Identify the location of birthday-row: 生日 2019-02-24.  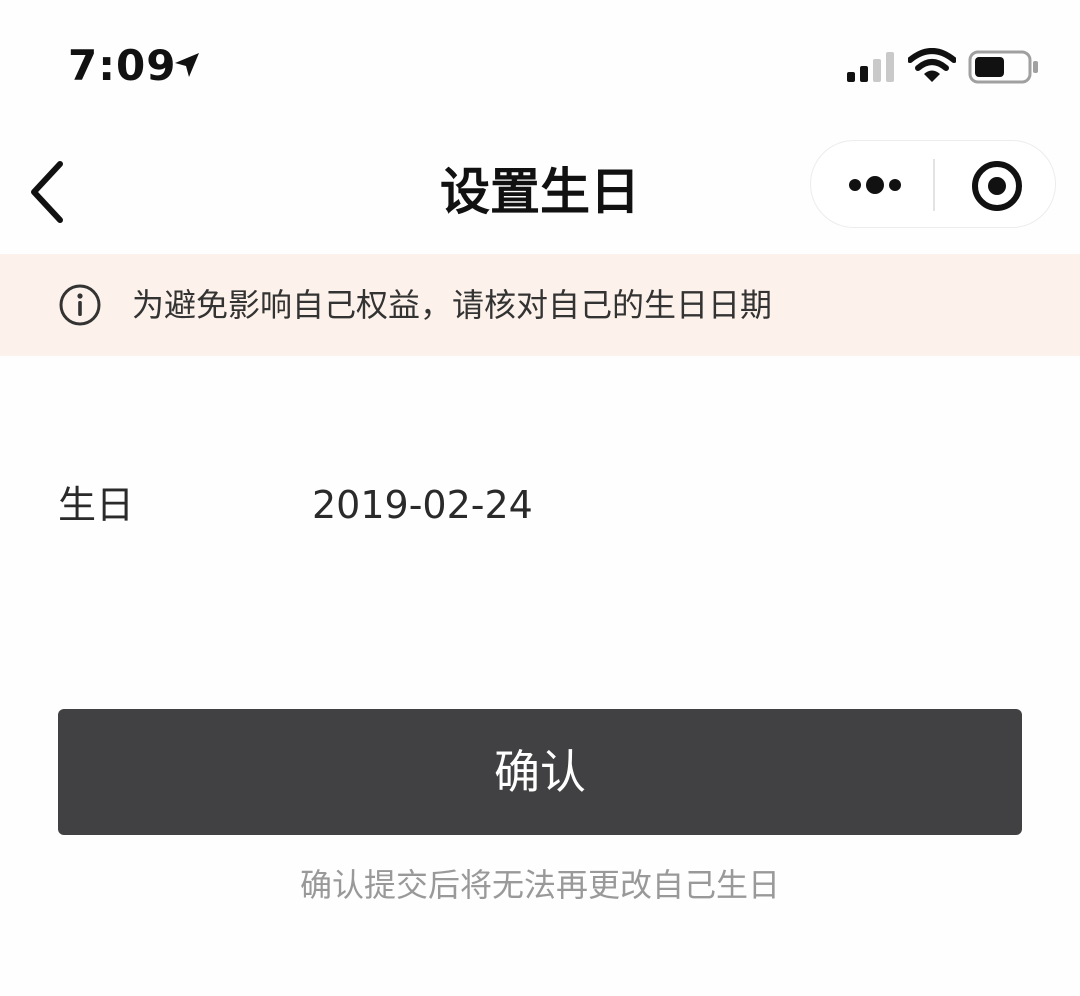
(540, 505).